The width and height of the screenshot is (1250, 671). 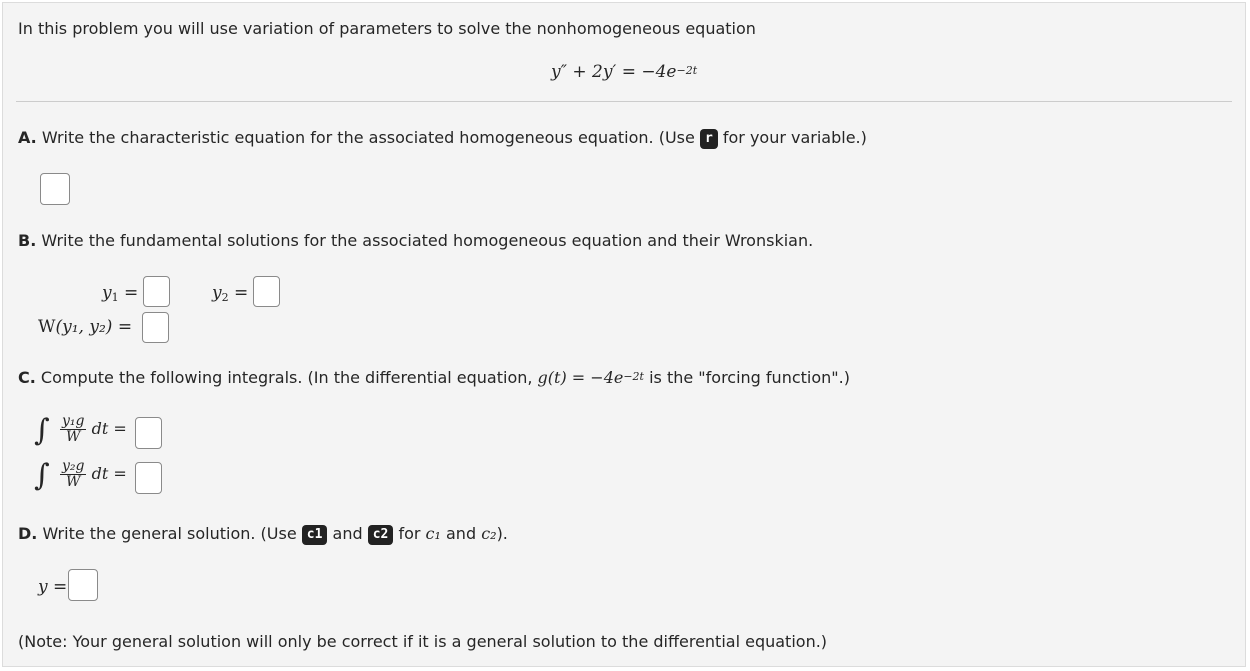 What do you see at coordinates (115, 297) in the screenshot?
I see `y1-sub: 1` at bounding box center [115, 297].